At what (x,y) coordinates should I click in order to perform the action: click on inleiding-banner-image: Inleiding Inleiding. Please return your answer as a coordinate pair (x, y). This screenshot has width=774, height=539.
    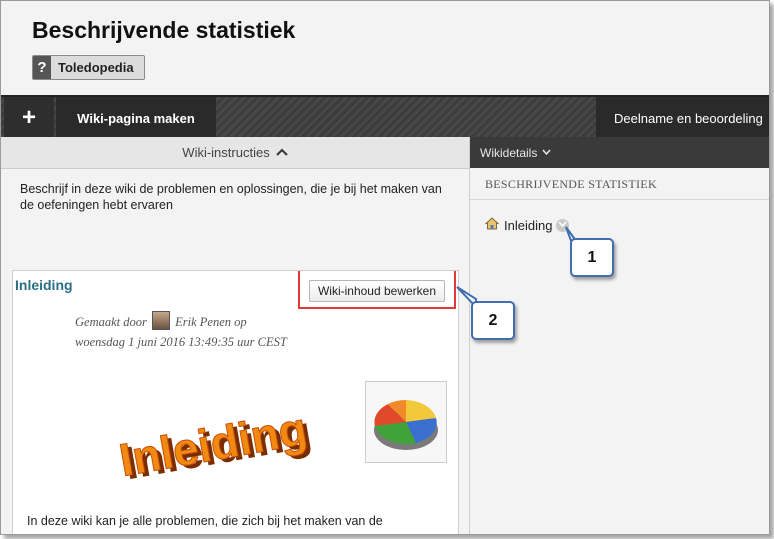
    Looking at the image, I should click on (215, 446).